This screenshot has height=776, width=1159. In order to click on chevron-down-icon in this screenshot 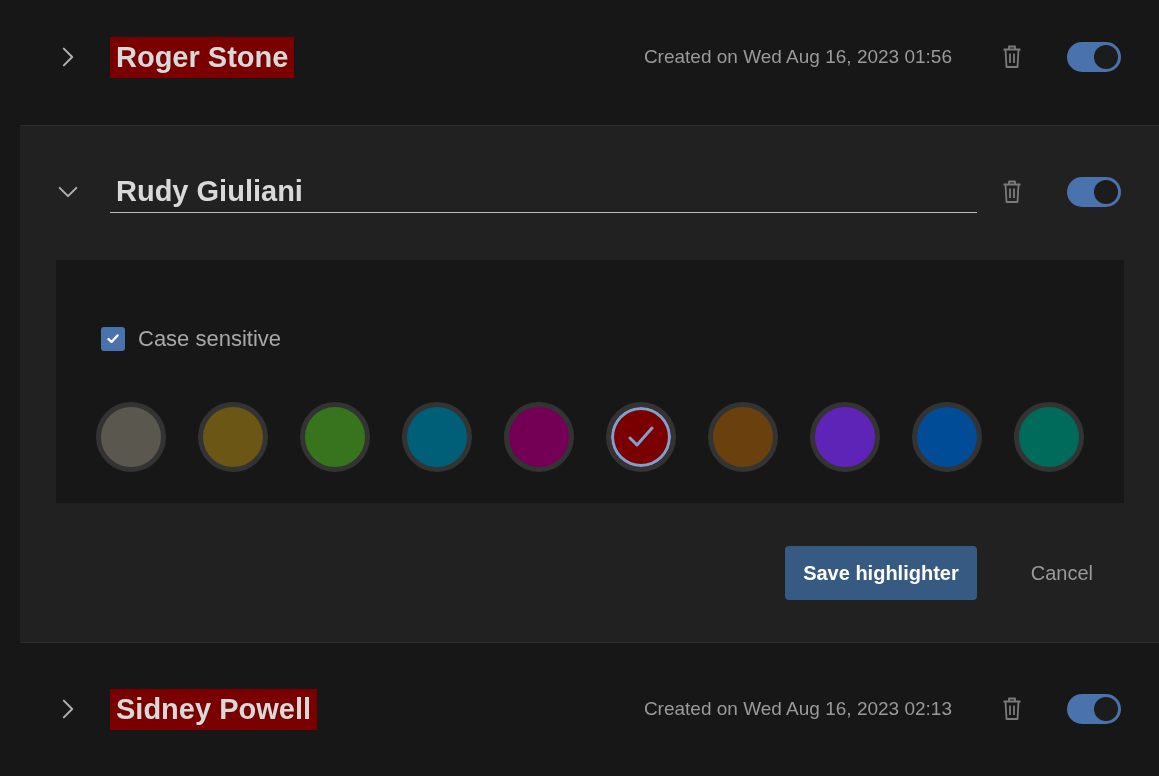, I will do `click(68, 192)`.